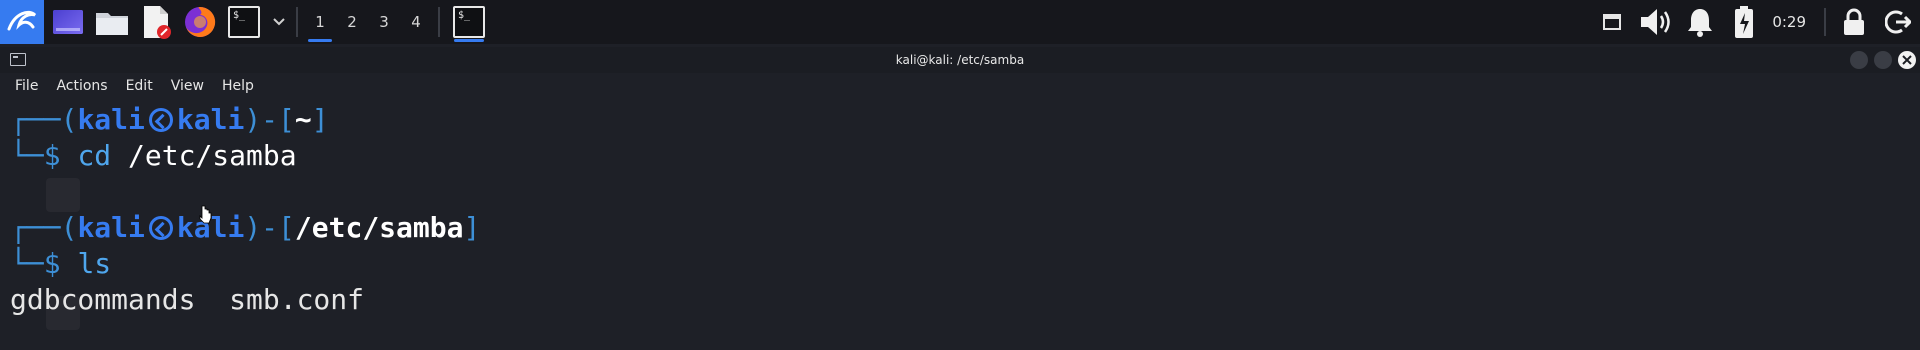 The height and width of the screenshot is (350, 1920). Describe the element at coordinates (279, 22) in the screenshot. I see `dropdown-chevron-icon` at that location.